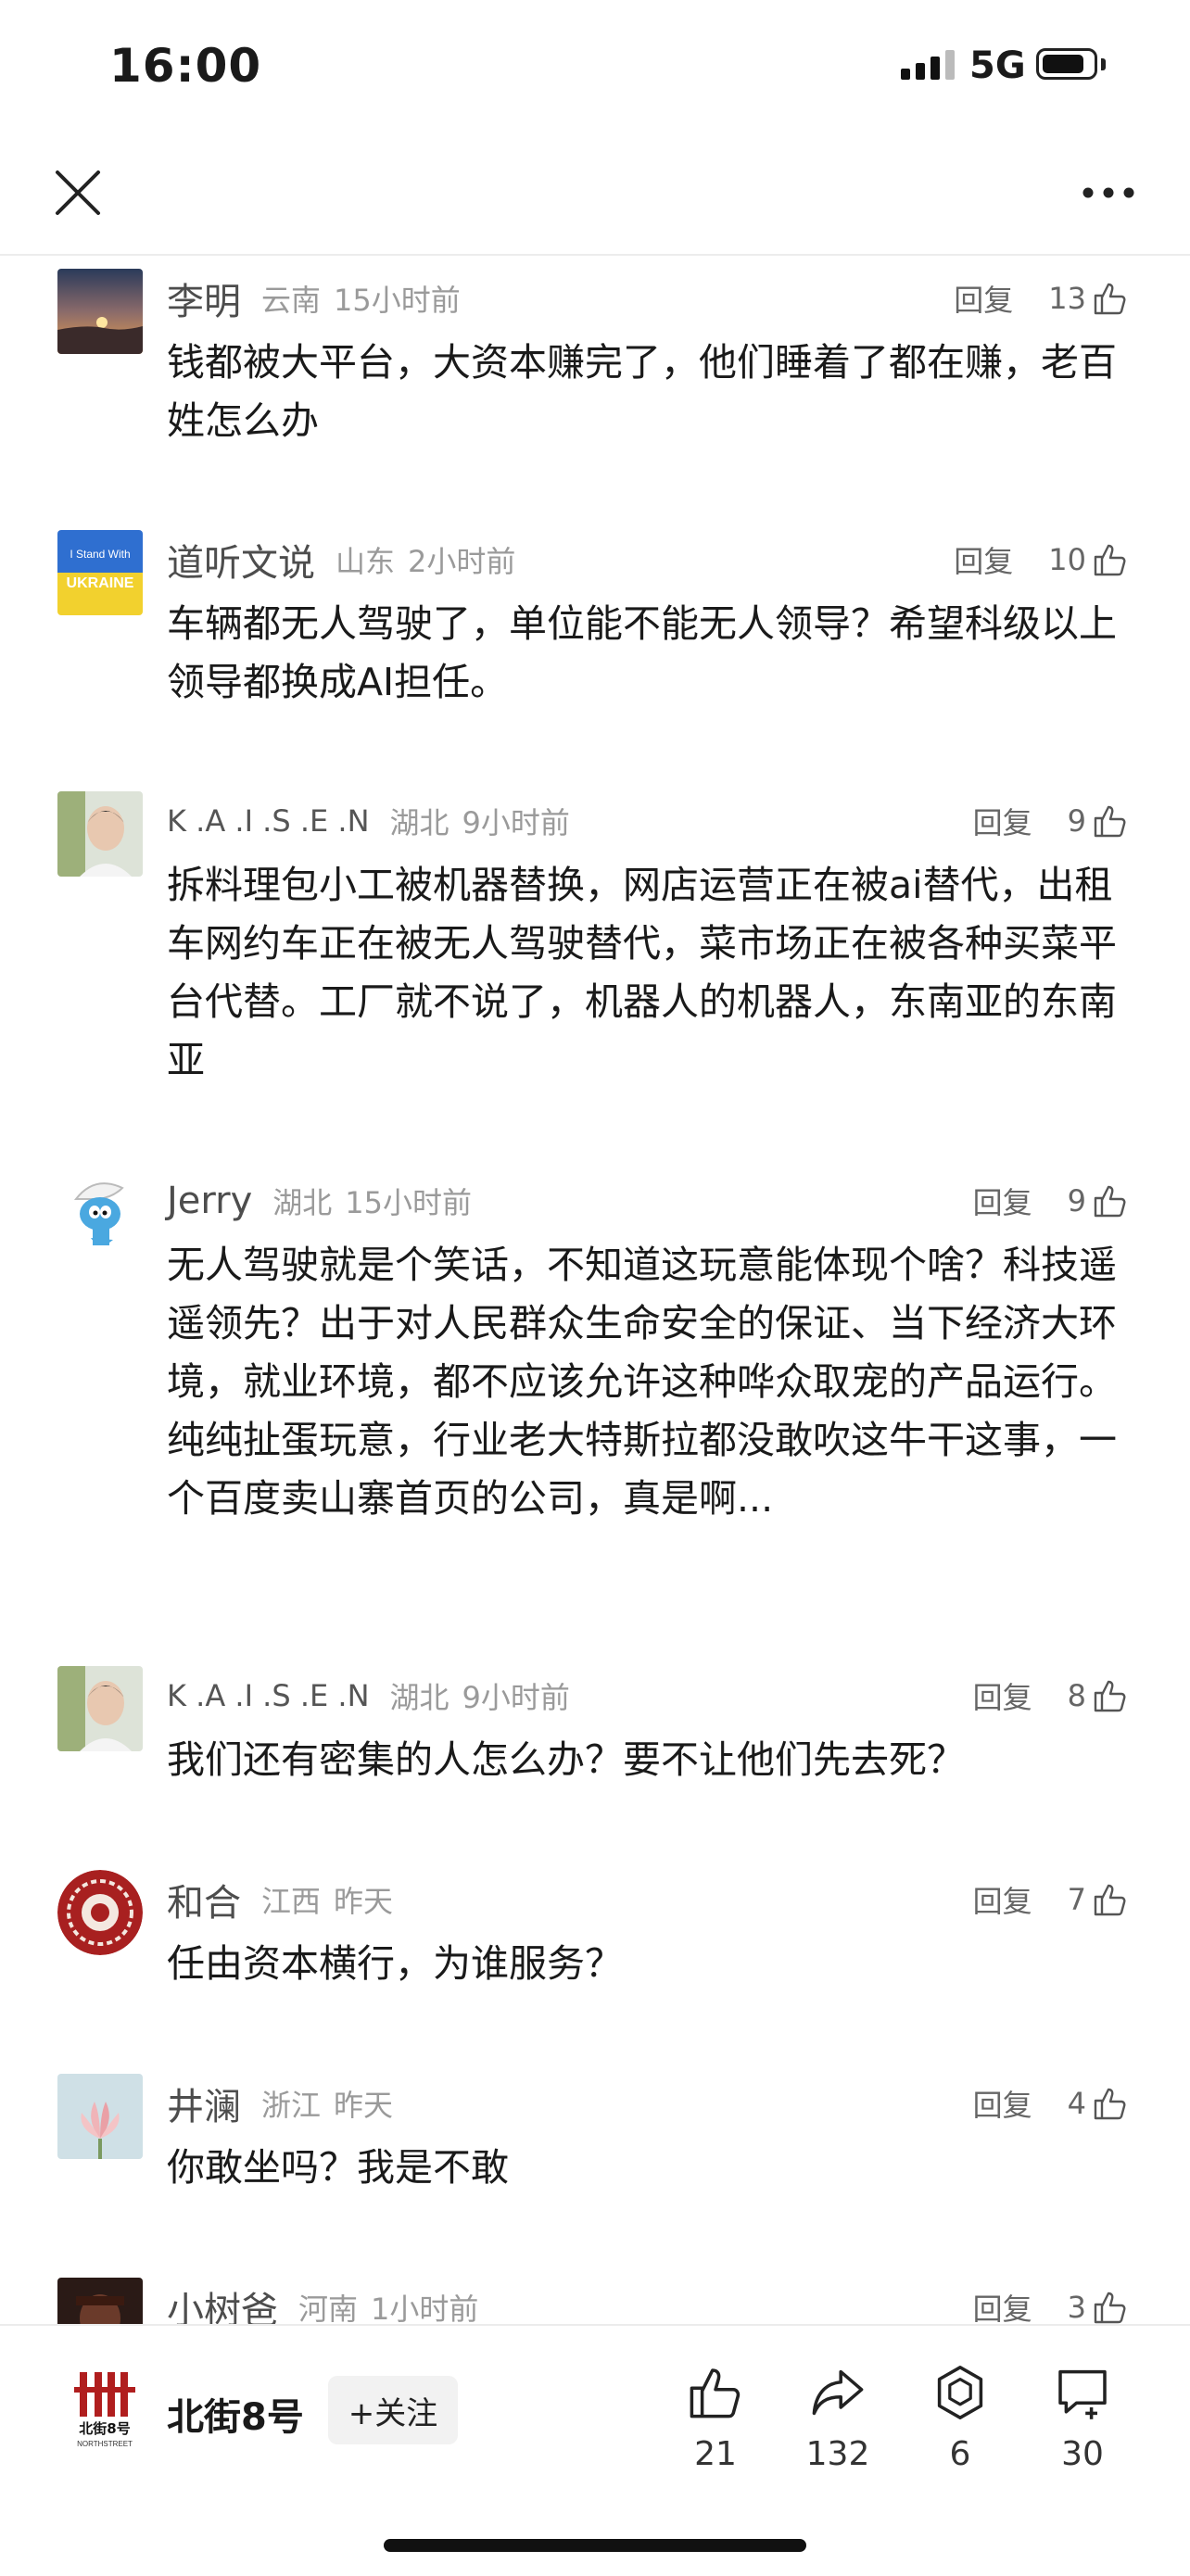  Describe the element at coordinates (291, 2105) in the screenshot. I see `comment-location: 浙江` at that location.